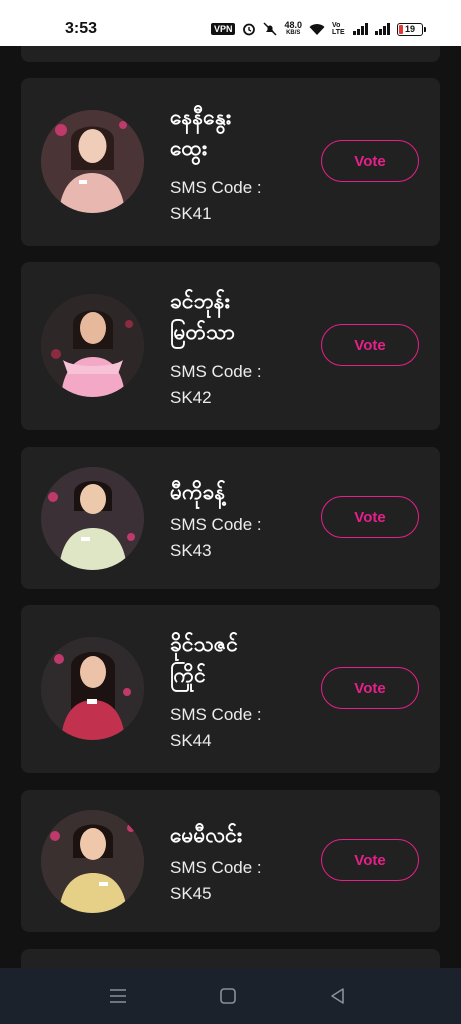 The width and height of the screenshot is (461, 1024). I want to click on home-icon, so click(228, 996).